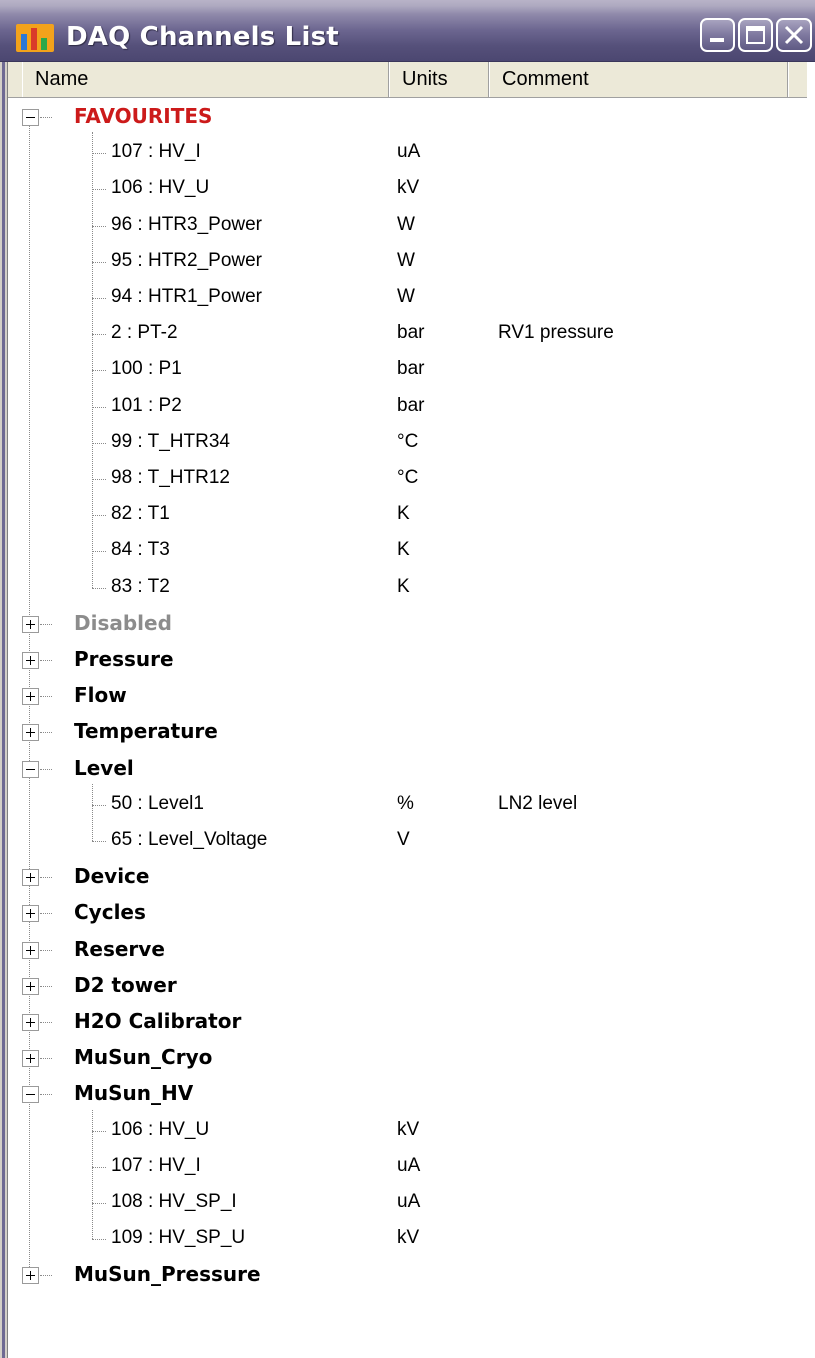 Image resolution: width=815 pixels, height=1358 pixels. Describe the element at coordinates (407, 768) in the screenshot. I see `tree-group-row: Level` at that location.